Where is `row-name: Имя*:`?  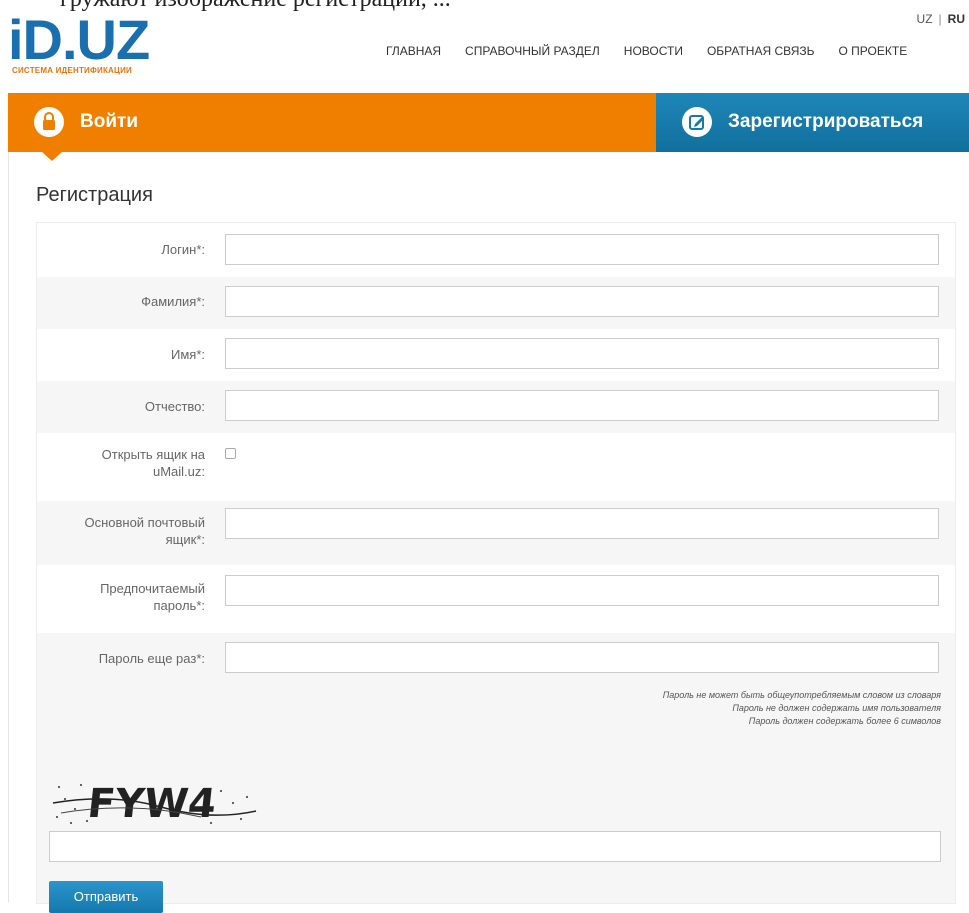 row-name: Имя*: is located at coordinates (496, 355).